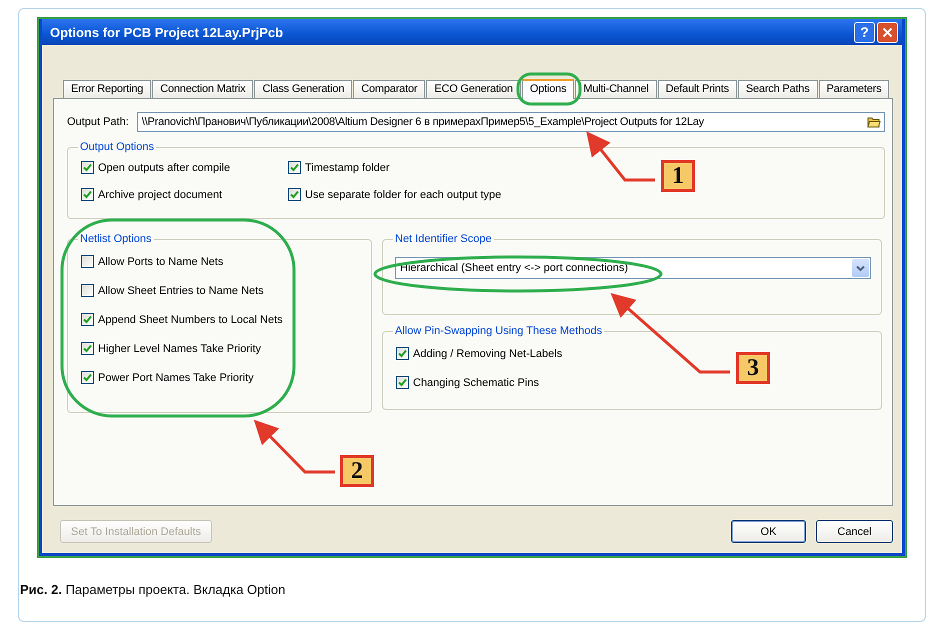  I want to click on window-title: Options for PCB Project 12Lay.PrjPcb, so click(167, 32).